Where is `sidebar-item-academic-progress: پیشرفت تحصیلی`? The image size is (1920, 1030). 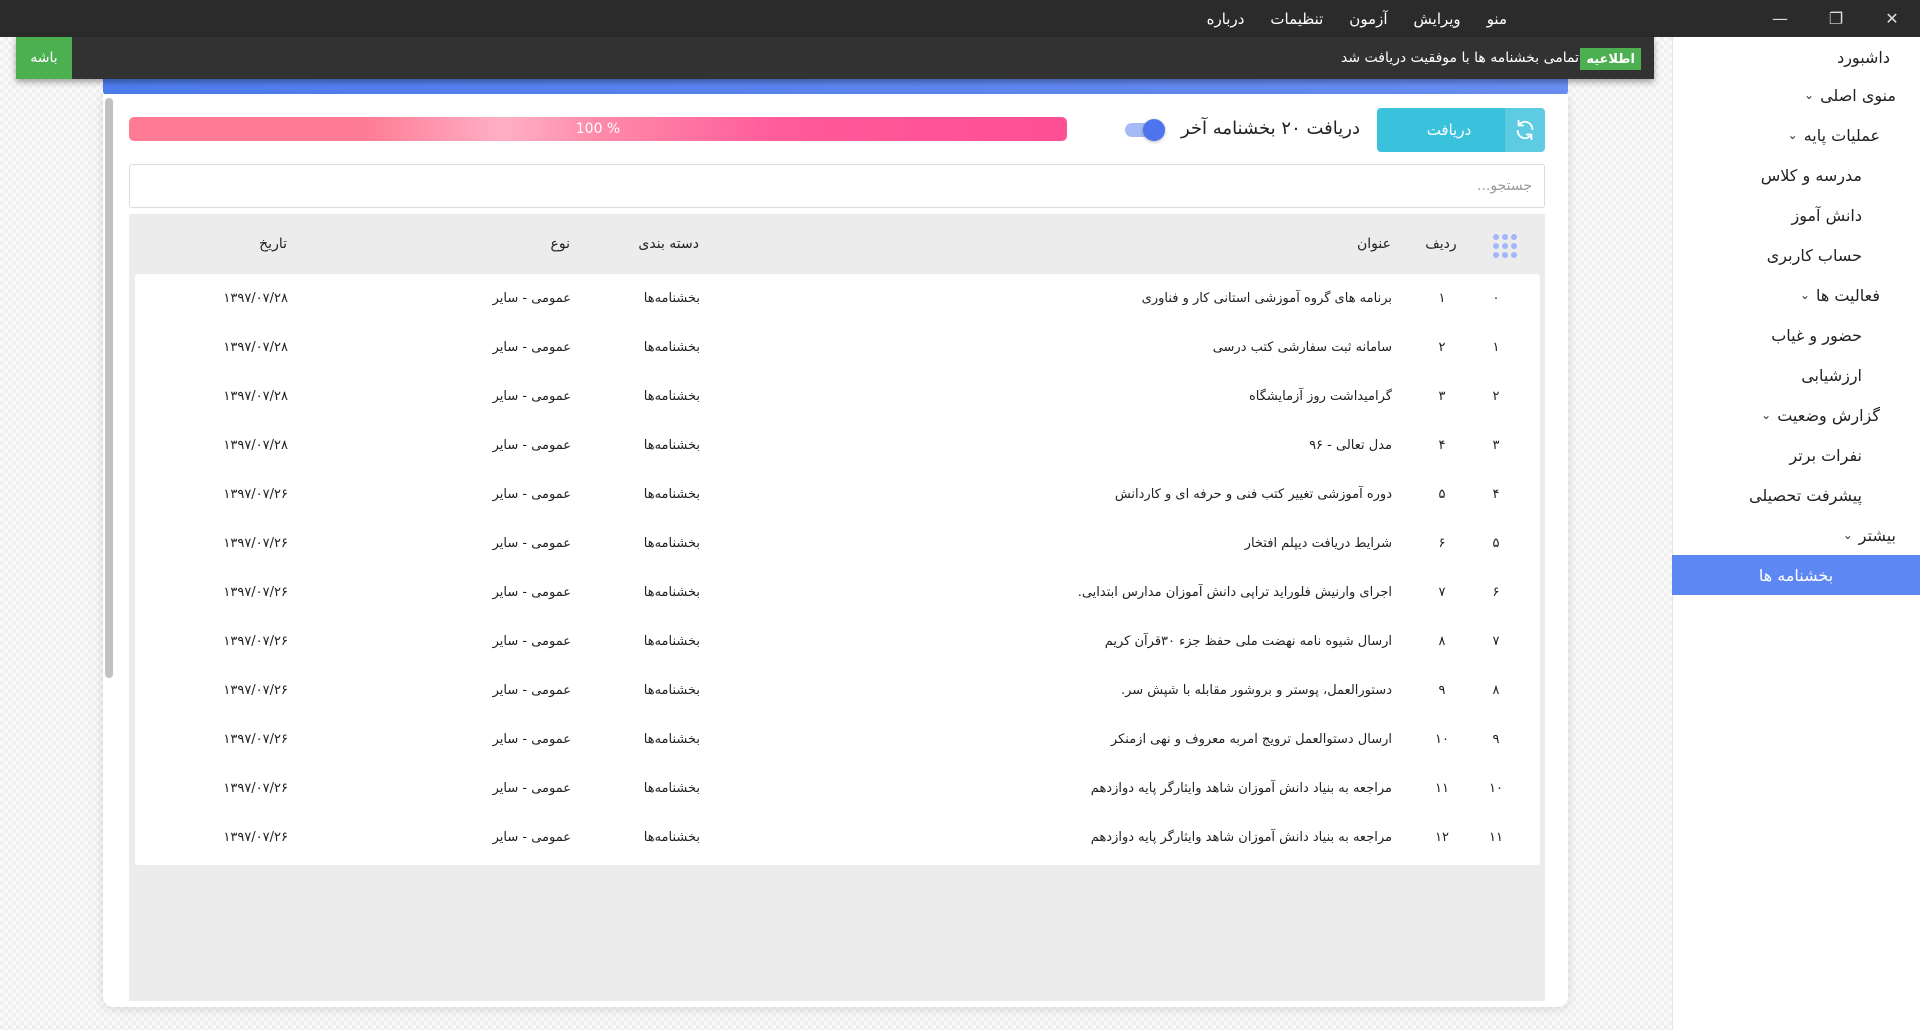
sidebar-item-academic-progress: پیشرفت تحصیلی is located at coordinates (1796, 495).